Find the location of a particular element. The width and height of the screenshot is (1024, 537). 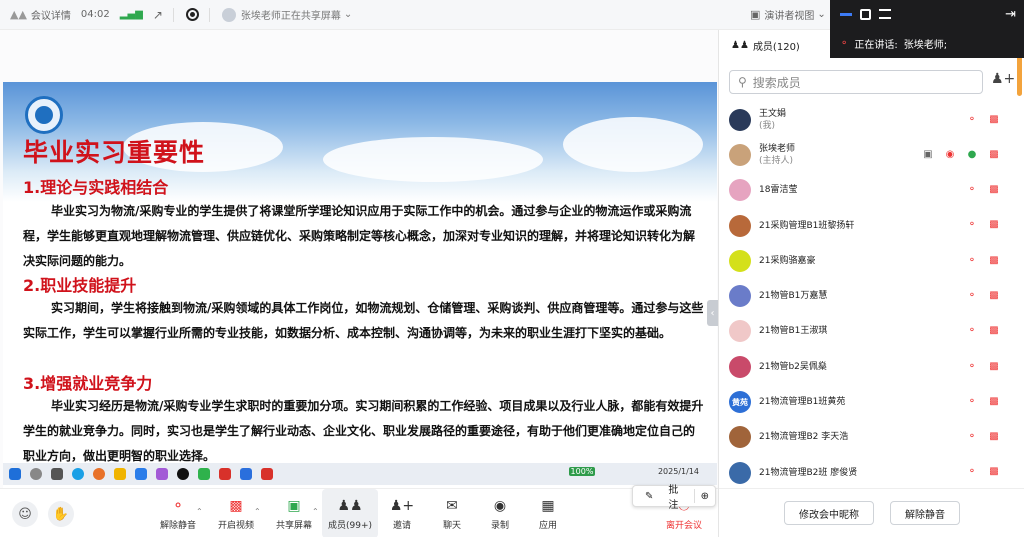

member-role: (主持人) is located at coordinates (776, 160).